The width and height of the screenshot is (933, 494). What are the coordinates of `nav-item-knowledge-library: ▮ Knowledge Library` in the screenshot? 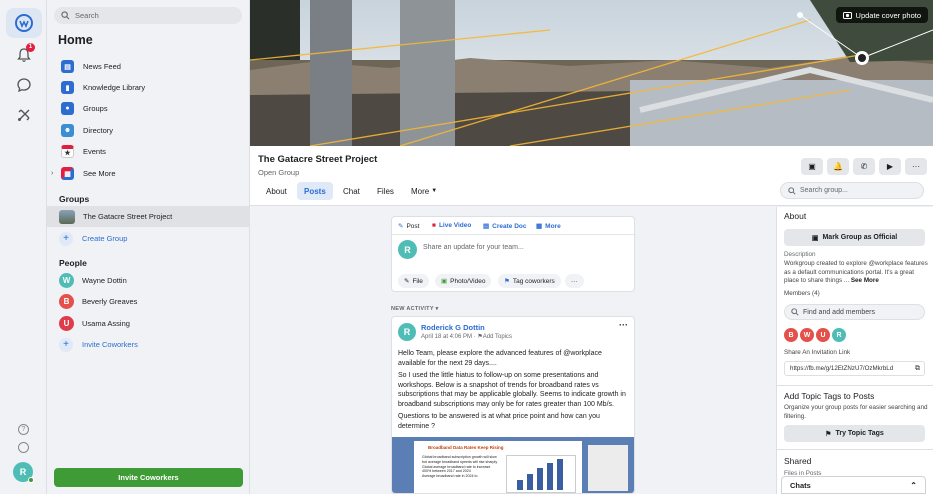 It's located at (148, 87).